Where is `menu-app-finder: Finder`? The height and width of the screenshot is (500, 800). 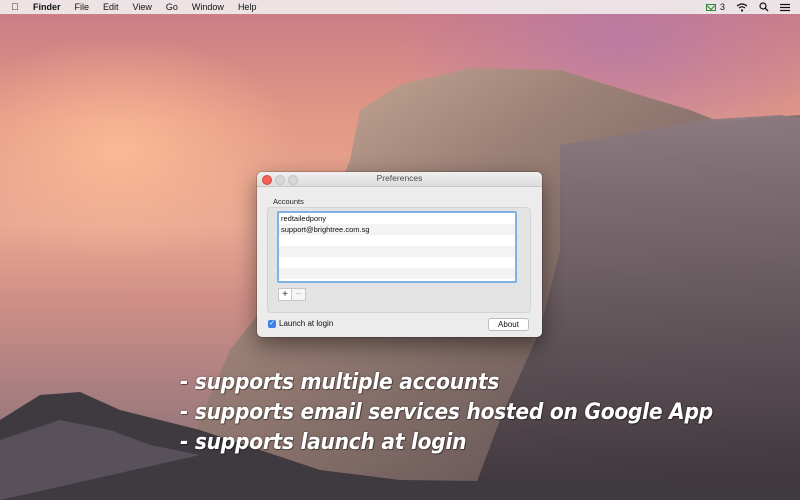 menu-app-finder: Finder is located at coordinates (47, 7).